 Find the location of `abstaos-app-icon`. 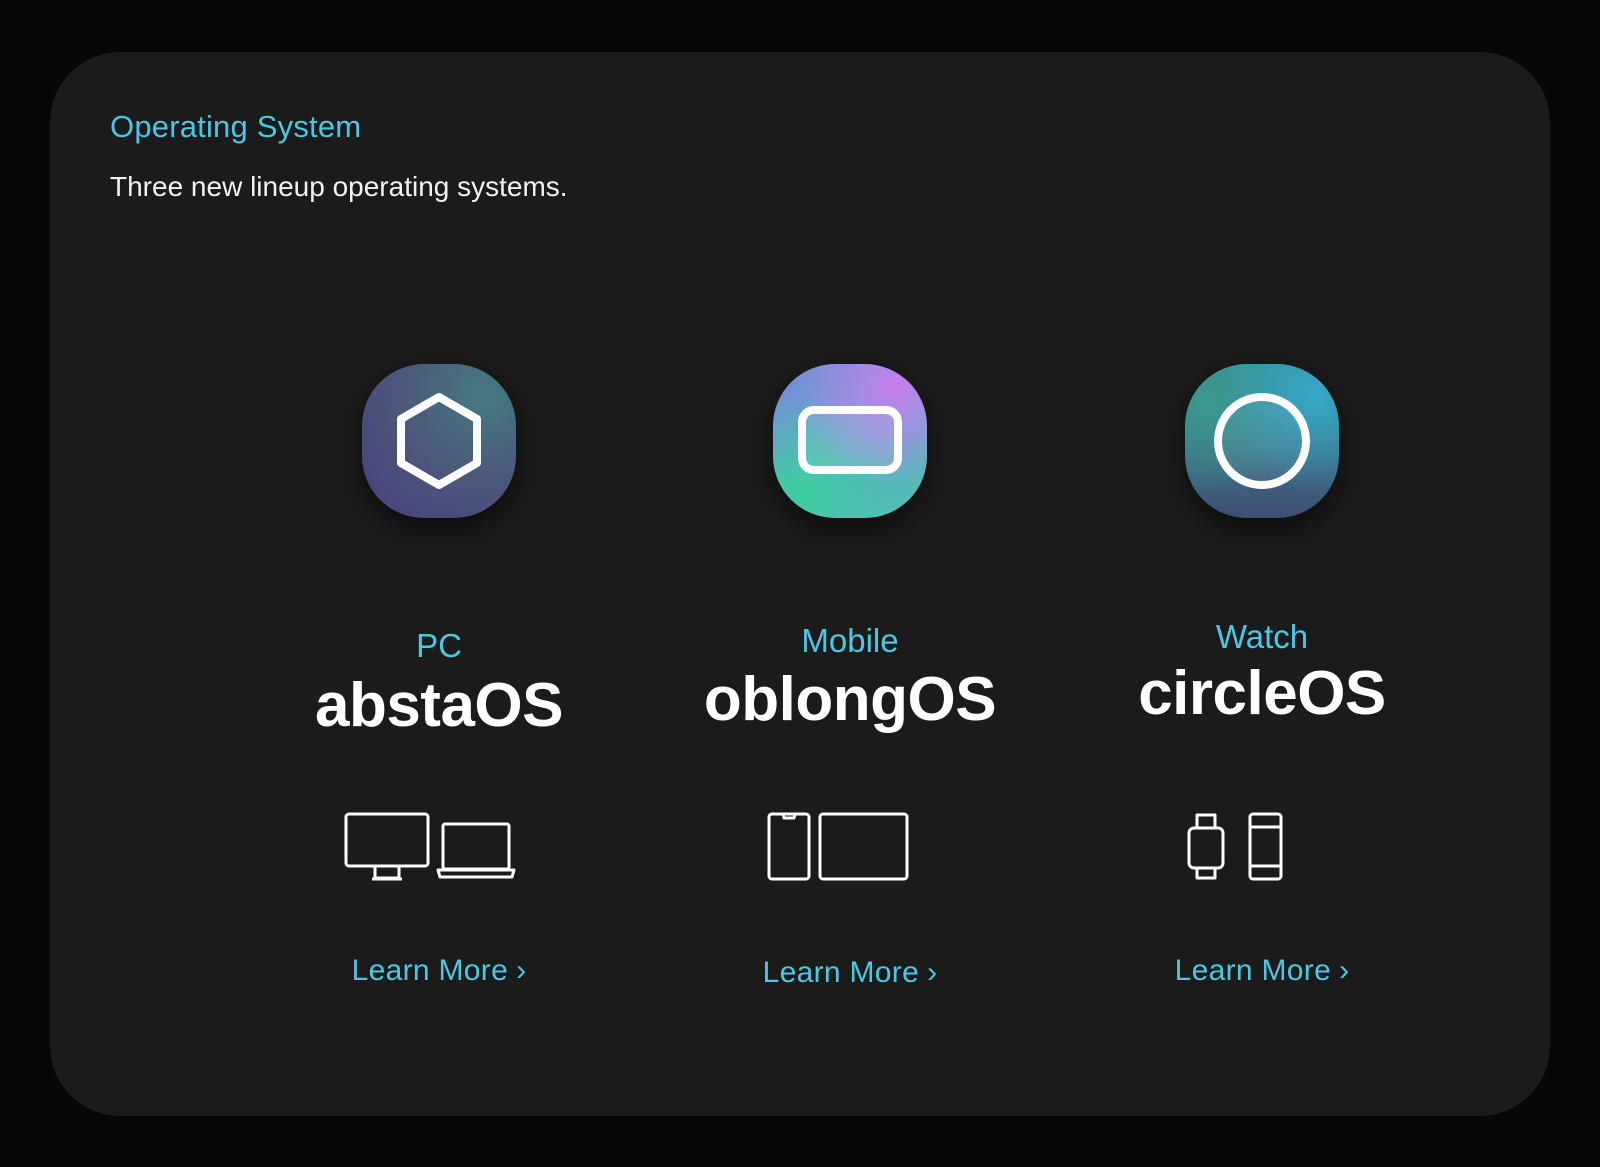

abstaos-app-icon is located at coordinates (439, 441).